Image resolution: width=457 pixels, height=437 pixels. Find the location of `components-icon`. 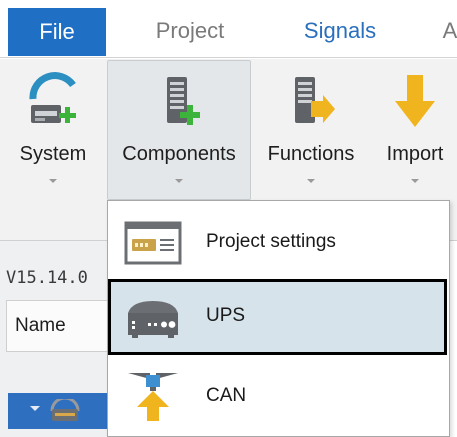

components-icon is located at coordinates (183, 101).